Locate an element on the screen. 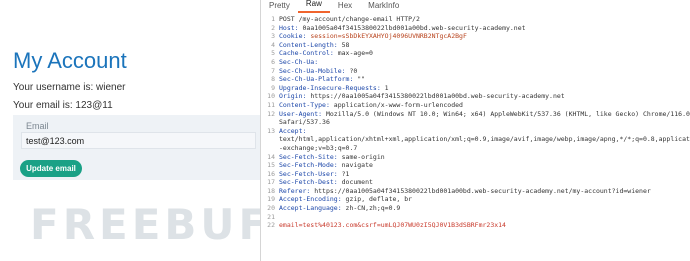 The height and width of the screenshot is (261, 690). request-line: 4 Content-Length: 58 is located at coordinates (475, 45).